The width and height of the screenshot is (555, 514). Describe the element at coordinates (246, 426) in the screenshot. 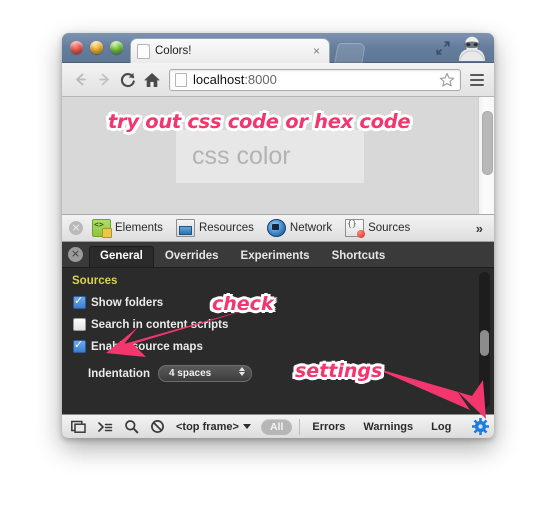

I see `chevron-down-icon` at that location.